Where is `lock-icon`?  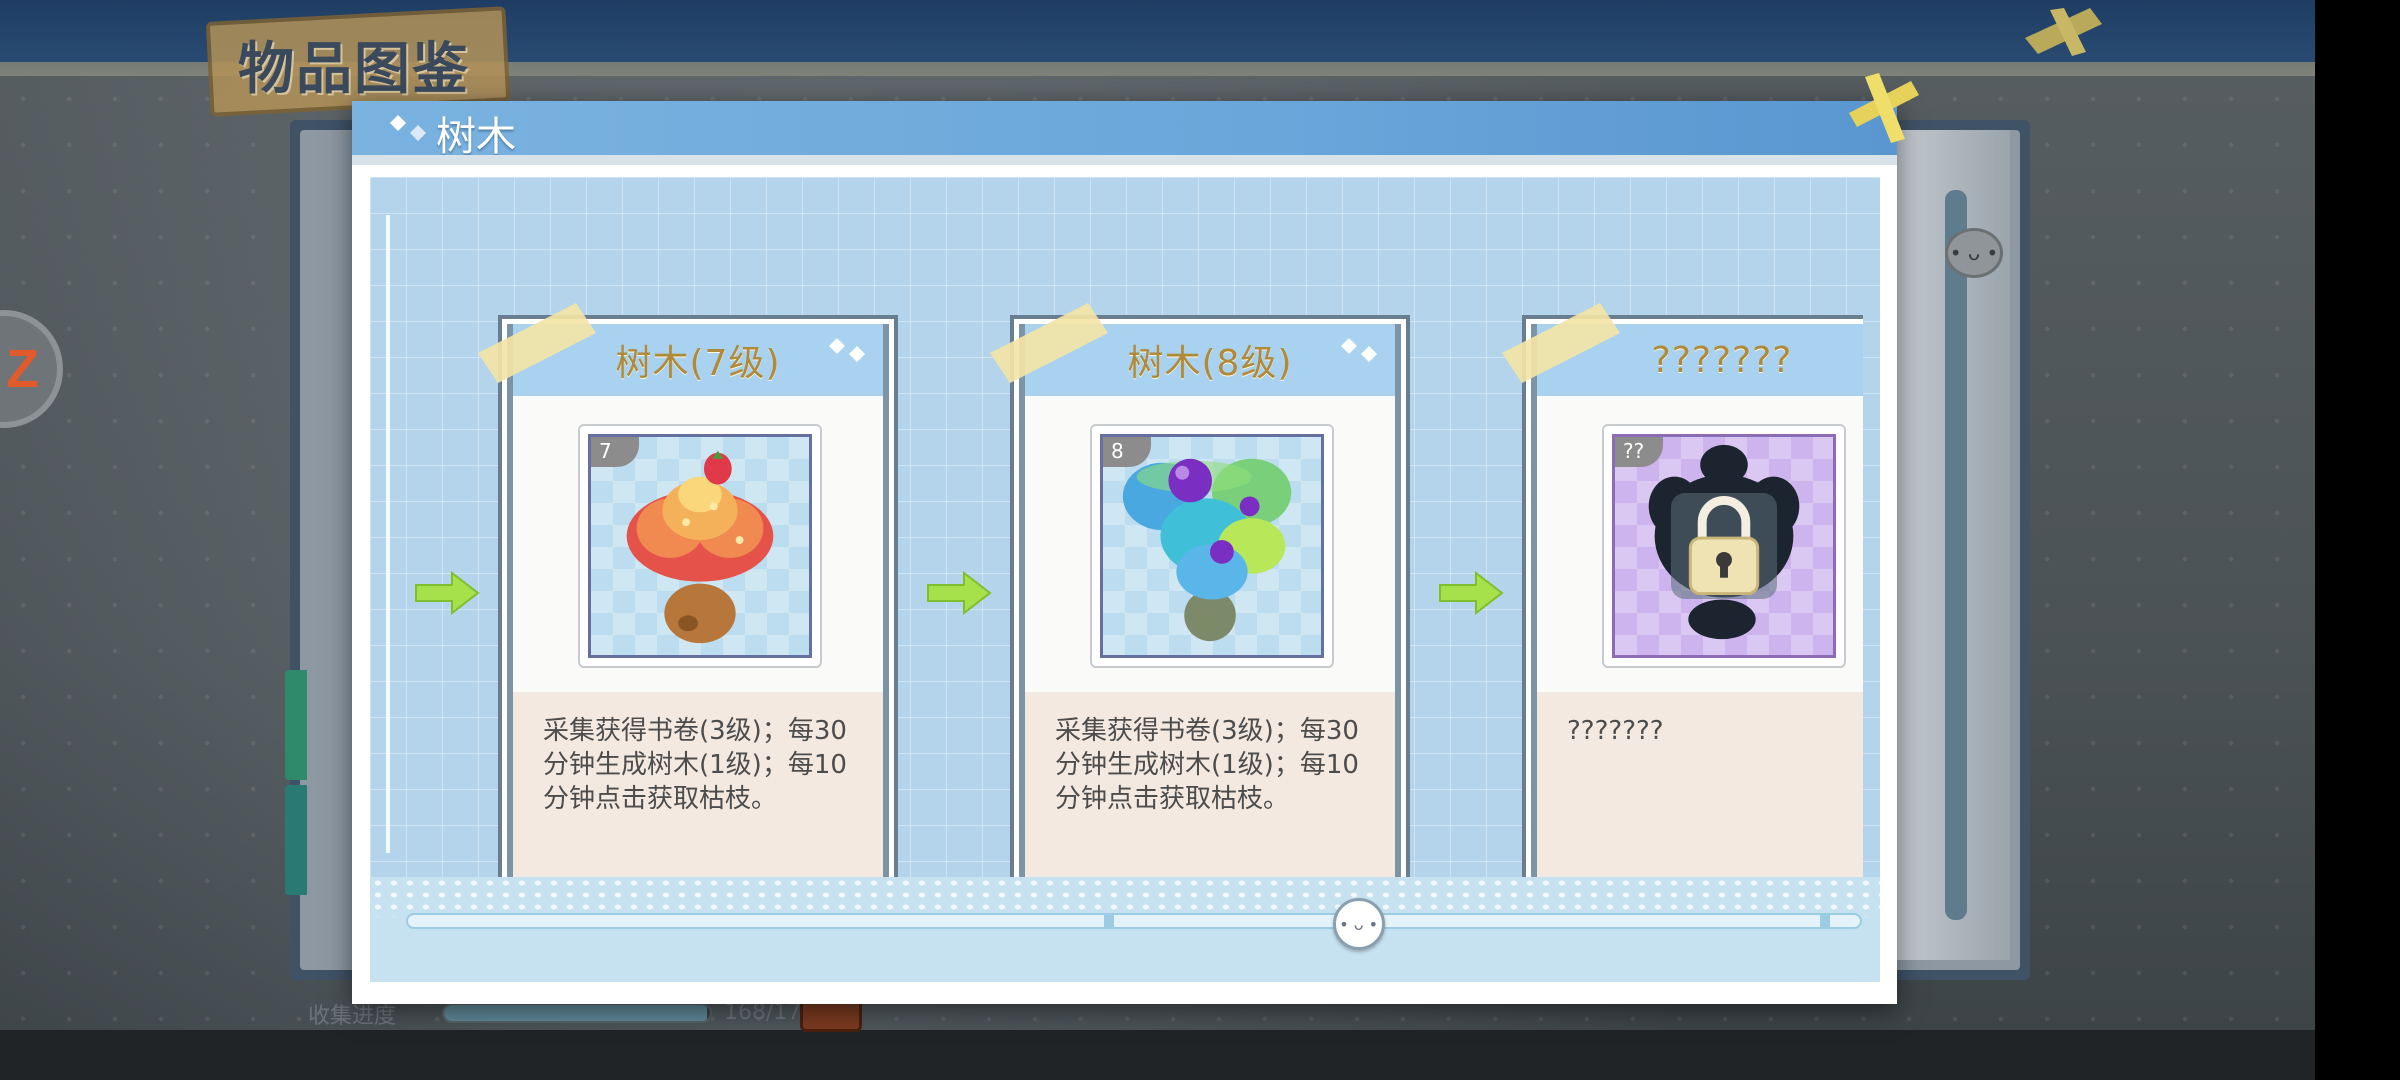 lock-icon is located at coordinates (1724, 545).